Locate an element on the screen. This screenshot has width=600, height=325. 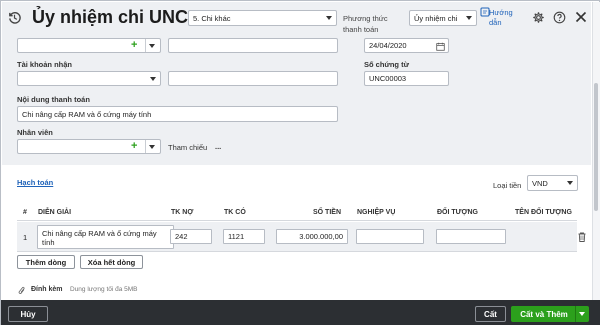
employee-dropdown-toggle is located at coordinates (151, 146).